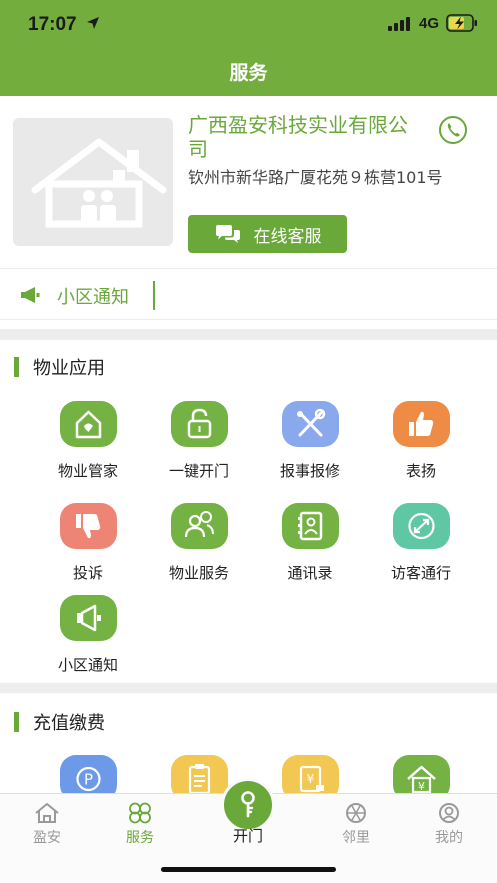 This screenshot has height=883, width=497. I want to click on chat-bubbles-icon, so click(227, 234).